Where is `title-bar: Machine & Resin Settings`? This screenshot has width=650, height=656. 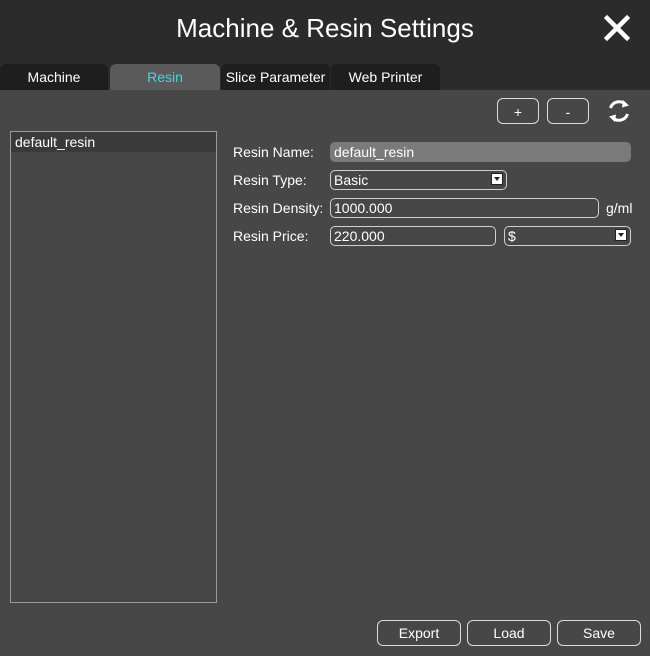
title-bar: Machine & Resin Settings is located at coordinates (325, 29).